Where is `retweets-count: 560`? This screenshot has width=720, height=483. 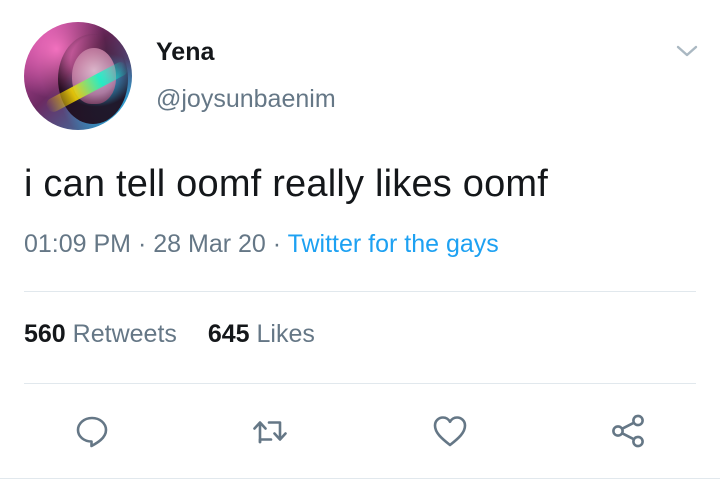
retweets-count: 560 is located at coordinates (45, 334).